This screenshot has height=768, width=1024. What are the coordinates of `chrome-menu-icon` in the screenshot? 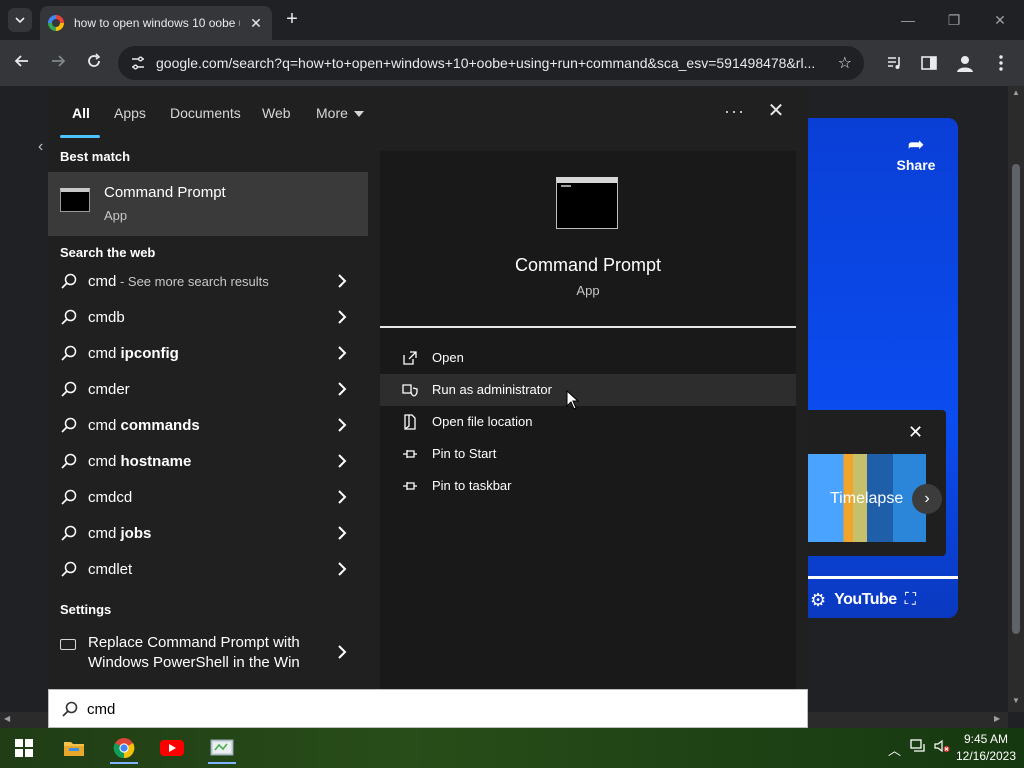 It's located at (1001, 63).